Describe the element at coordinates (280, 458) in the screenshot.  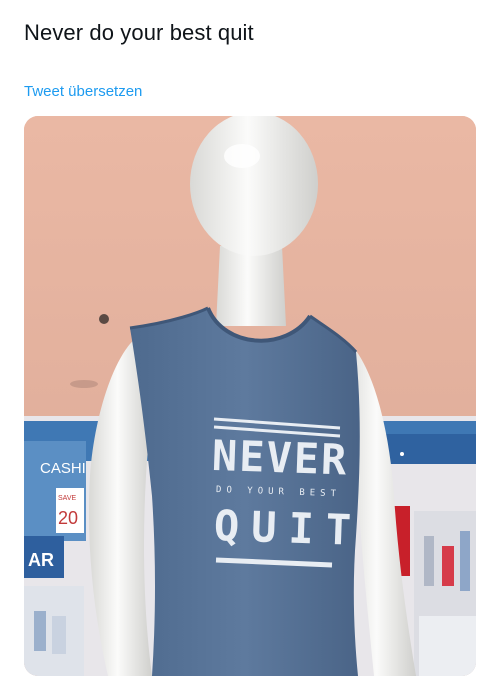
I see `shirt-print-never: NEVER` at that location.